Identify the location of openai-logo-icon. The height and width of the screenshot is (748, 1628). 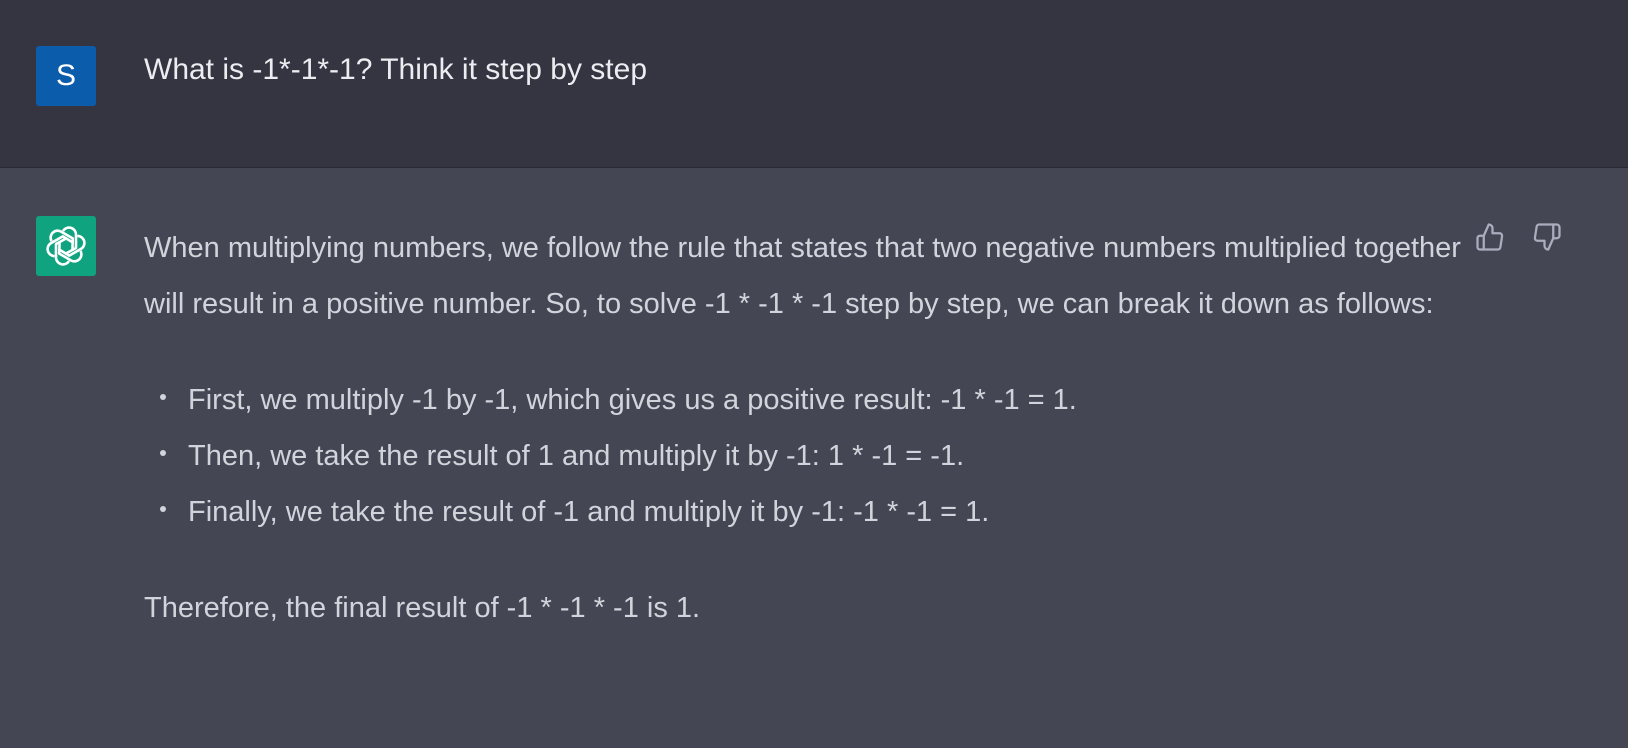
(66, 246).